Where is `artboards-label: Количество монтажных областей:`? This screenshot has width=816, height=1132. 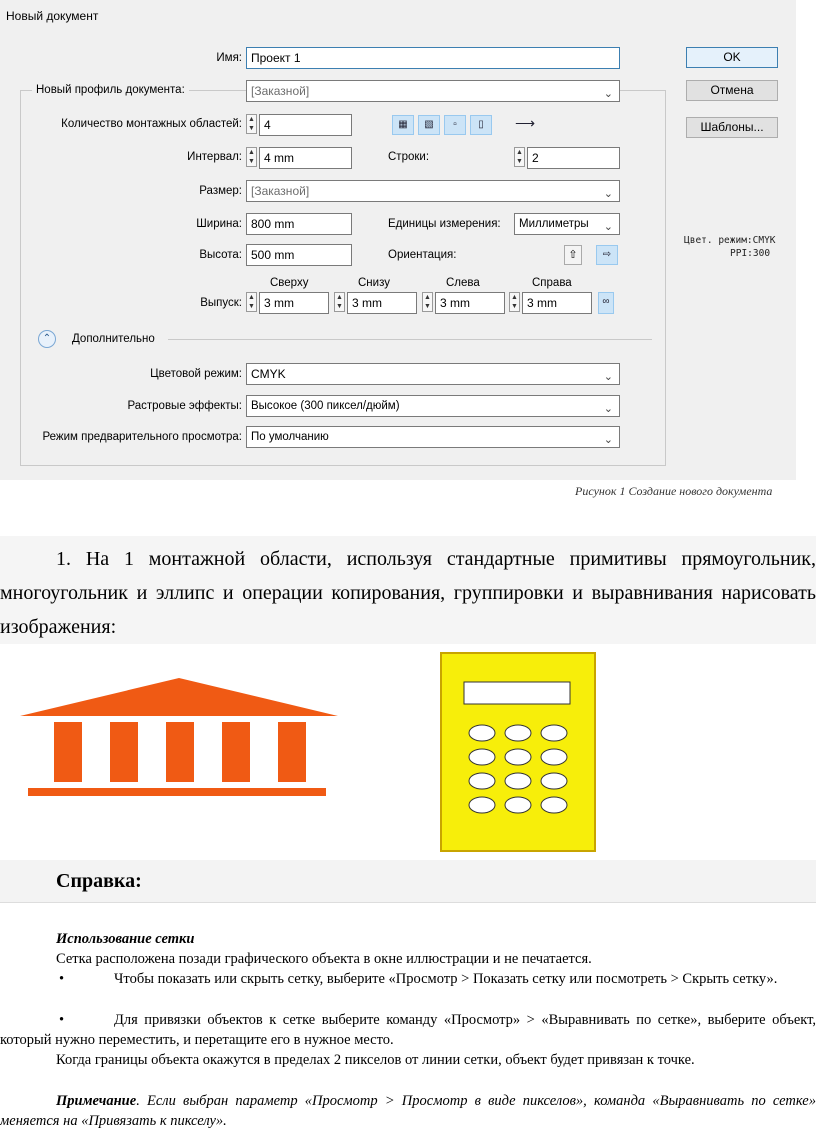 artboards-label: Количество монтажных областей: is located at coordinates (151, 124).